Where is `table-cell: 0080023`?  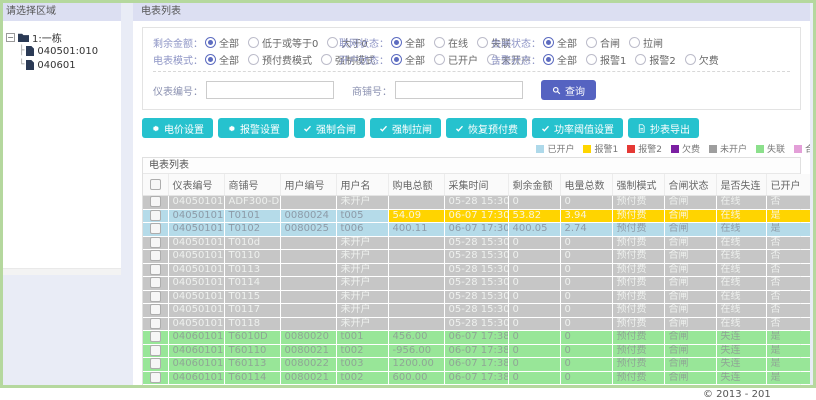
table-cell: 0080023 is located at coordinates (308, 384).